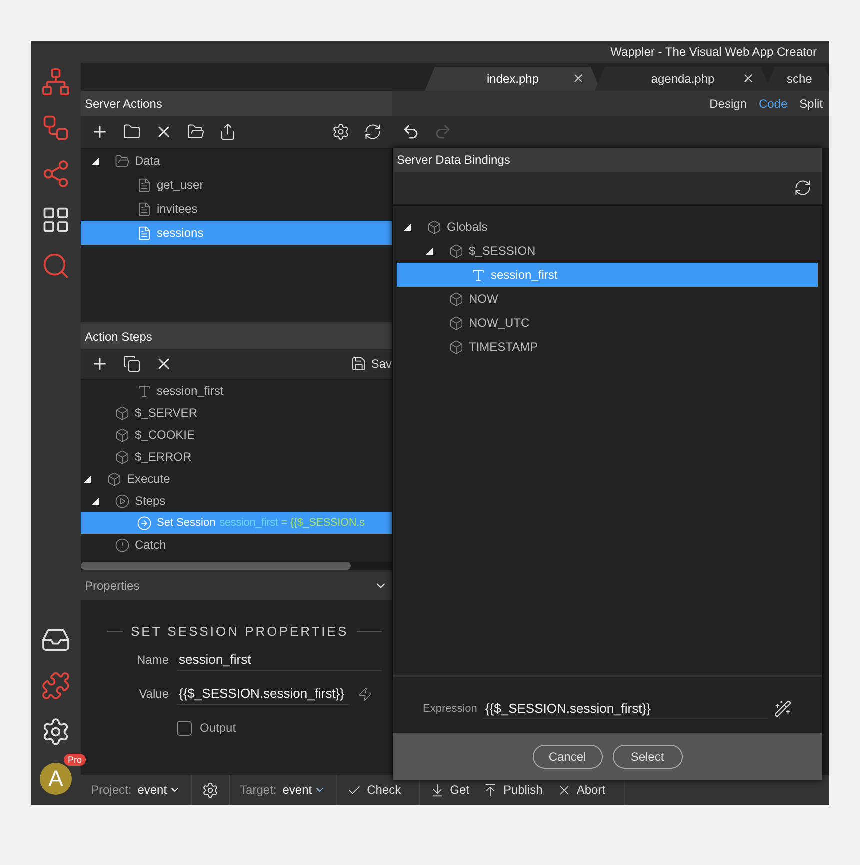 The width and height of the screenshot is (860, 865). I want to click on toolbar-button: Get, so click(450, 790).